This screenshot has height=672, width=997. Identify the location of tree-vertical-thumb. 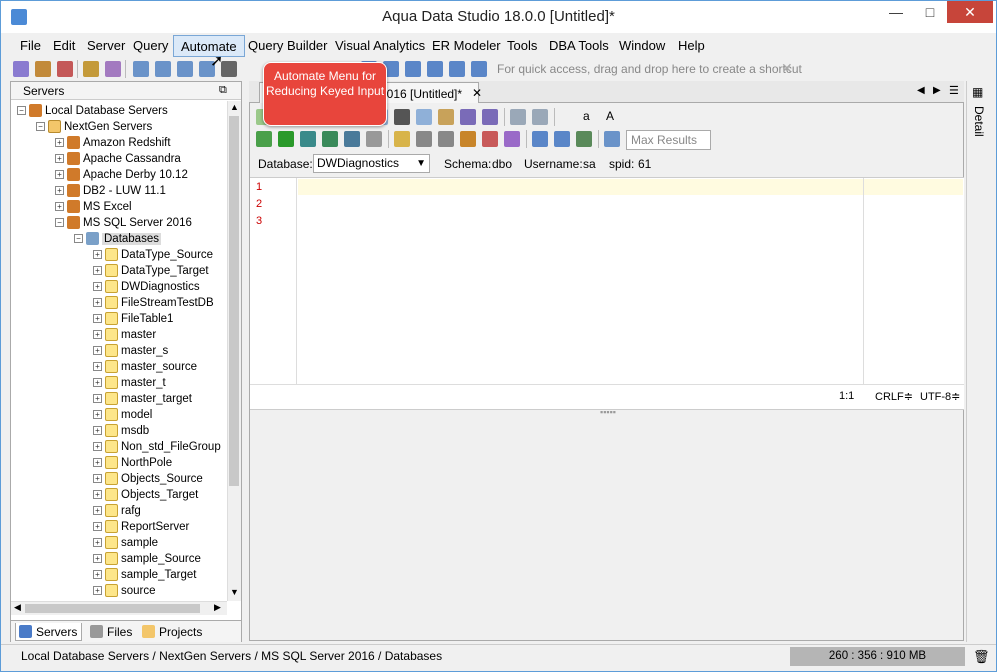
(234, 301).